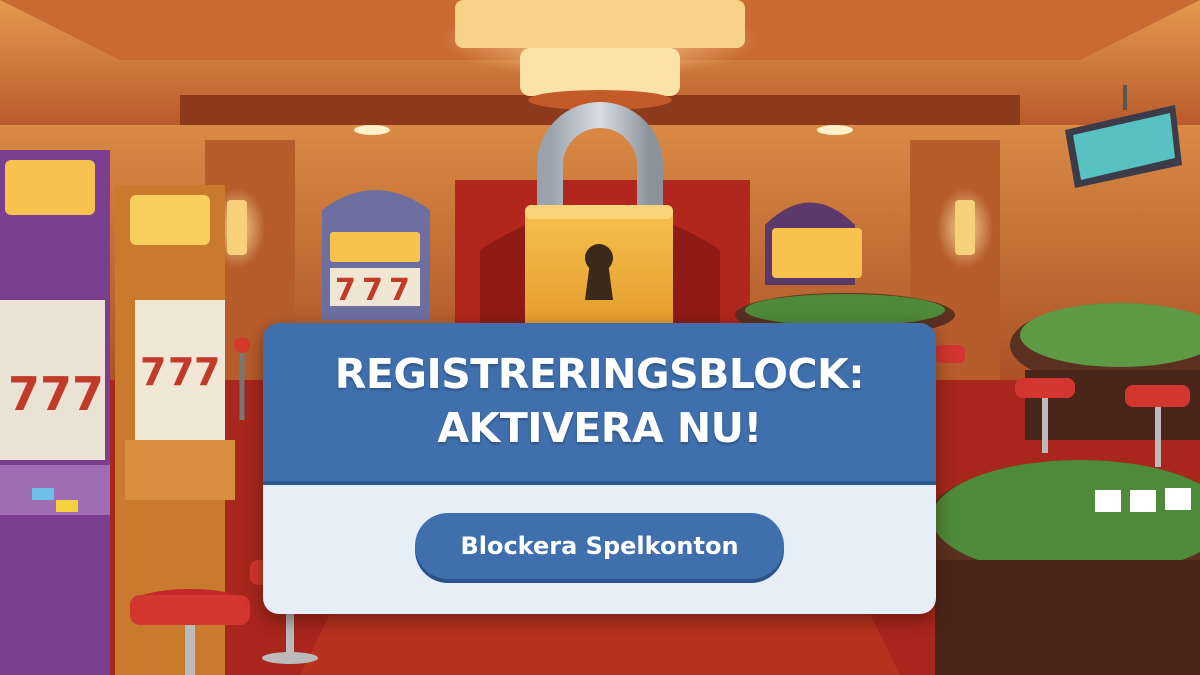  I want to click on bar-stool, so click(950, 354).